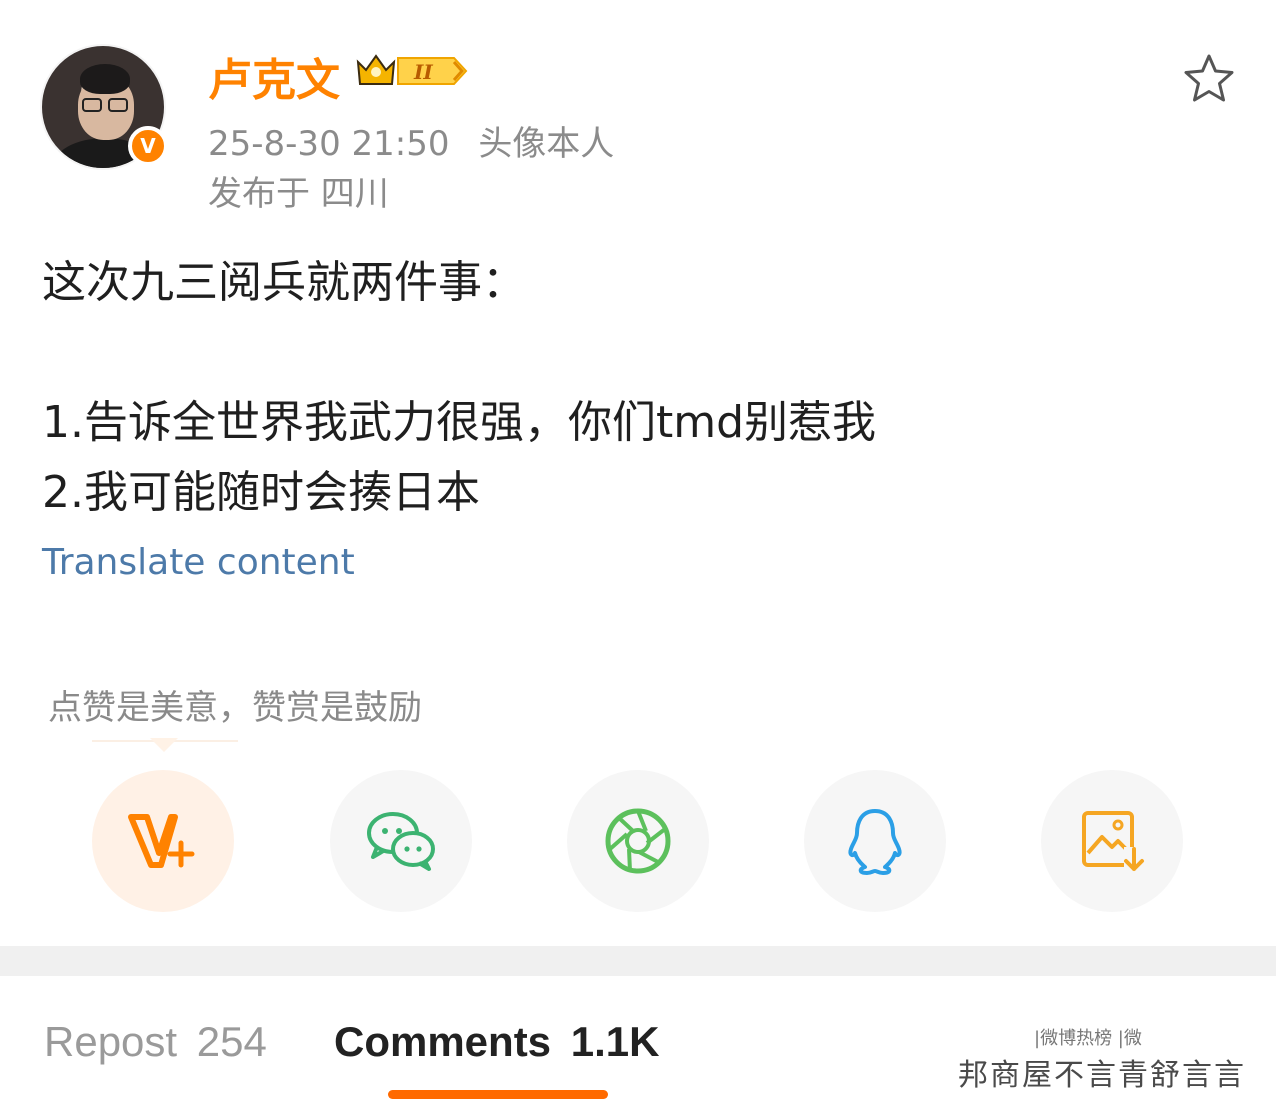  I want to click on tab-comments-label: Comments, so click(443, 1041).